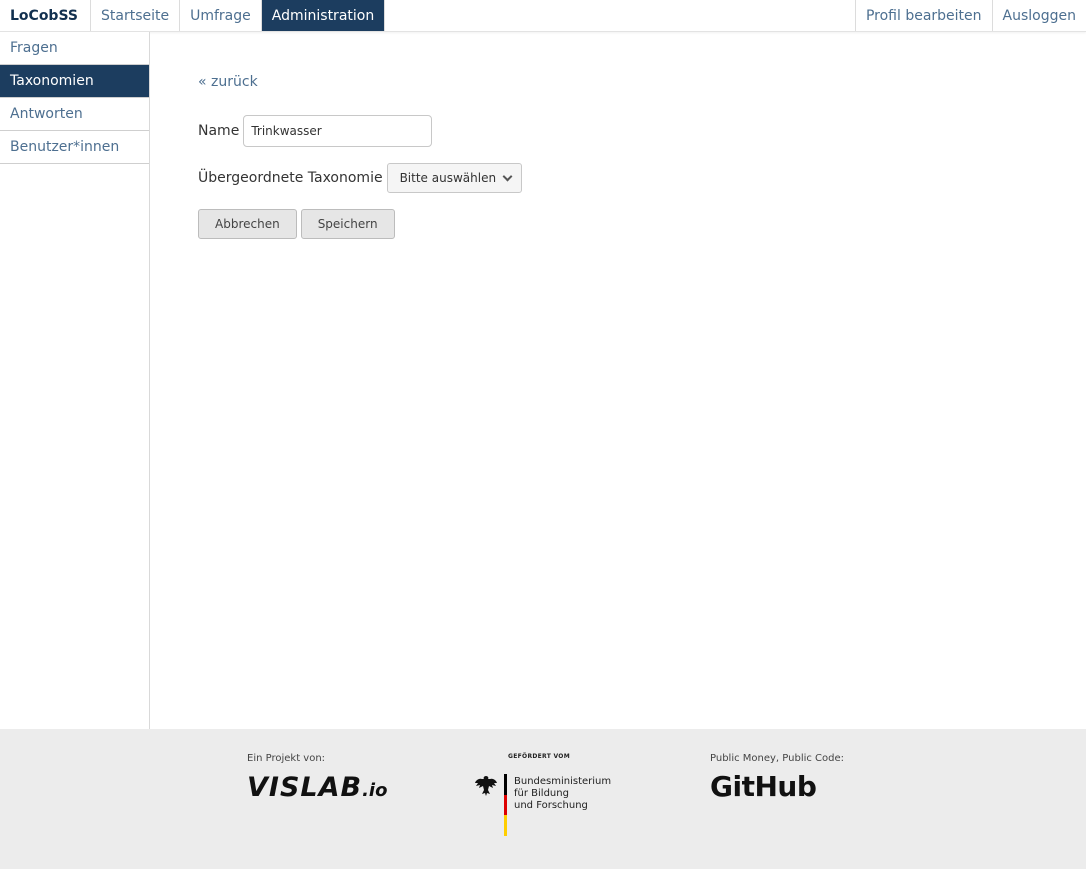  Describe the element at coordinates (551, 805) in the screenshot. I see `bmbf-line-3: und Forschung` at that location.